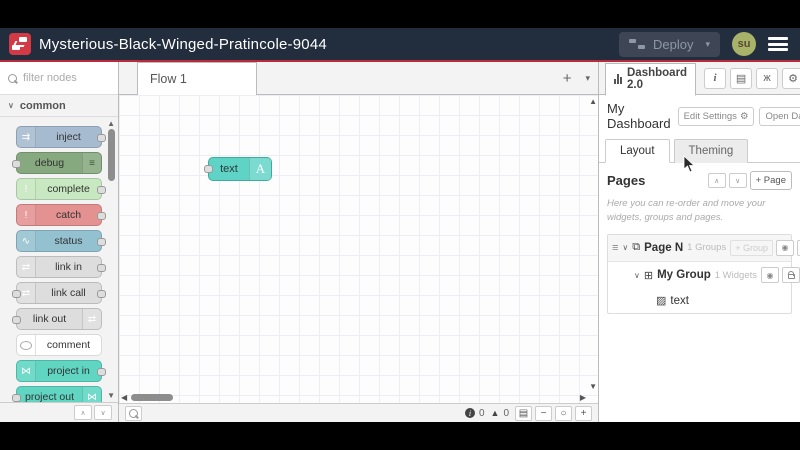  What do you see at coordinates (563, 413) in the screenshot?
I see `zoom-reset-button: ○` at bounding box center [563, 413].